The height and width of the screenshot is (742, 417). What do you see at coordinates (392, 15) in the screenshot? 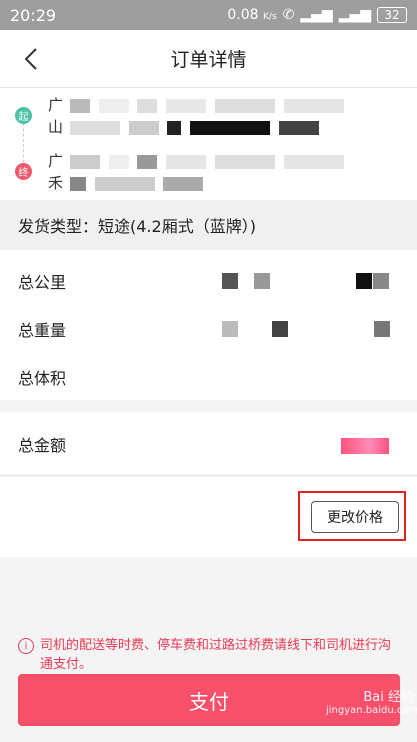
I see `battery-icon: 32` at bounding box center [392, 15].